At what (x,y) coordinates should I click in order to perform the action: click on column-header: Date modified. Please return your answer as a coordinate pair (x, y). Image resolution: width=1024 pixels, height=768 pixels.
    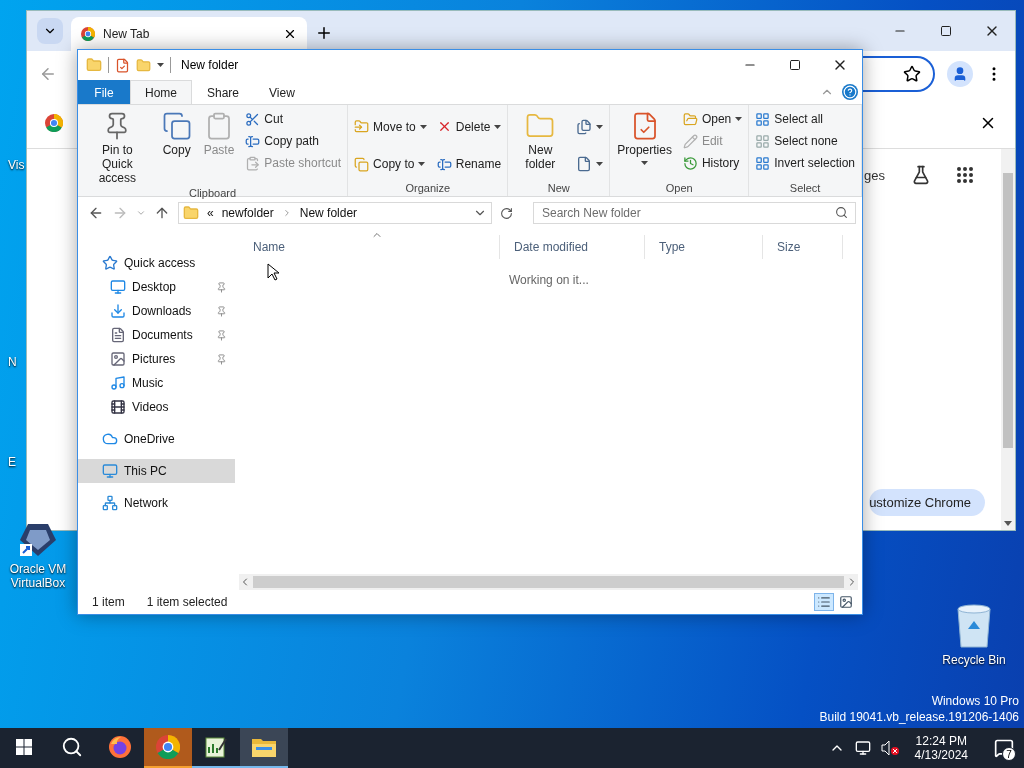
    Looking at the image, I should click on (572, 247).